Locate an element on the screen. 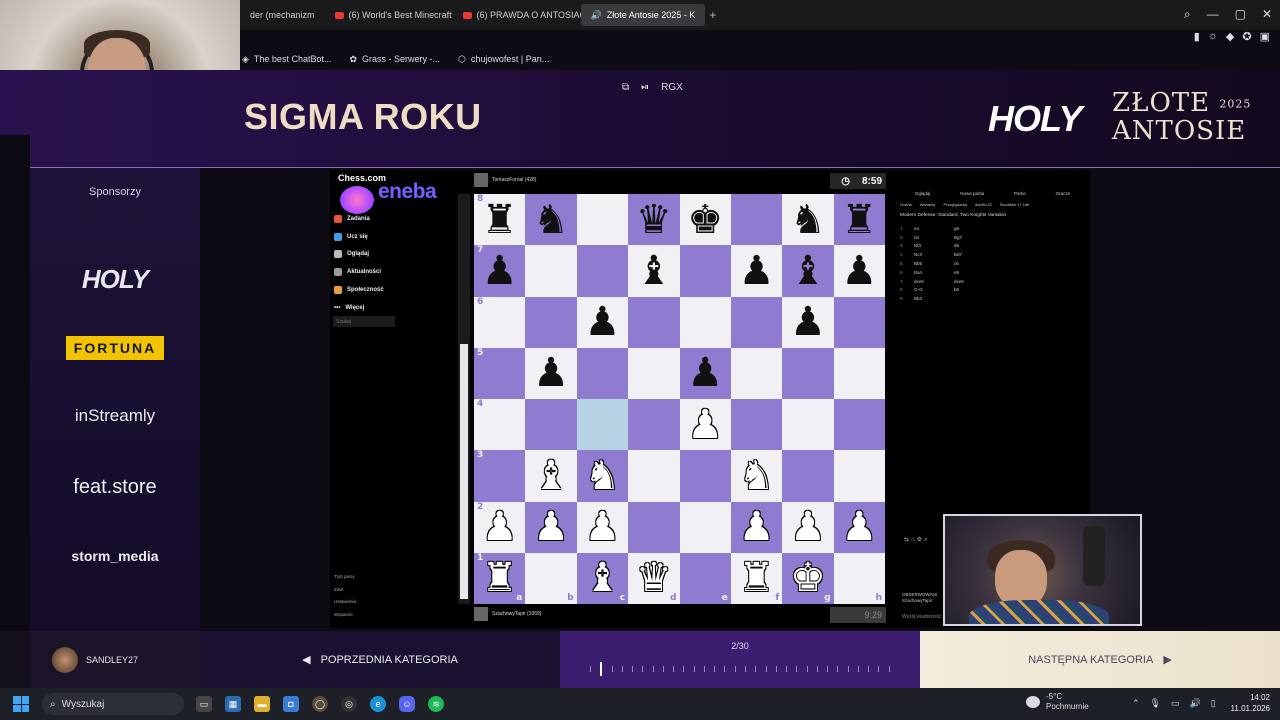 The width and height of the screenshot is (1280, 720). volume-icon: 🔊 is located at coordinates (1195, 703).